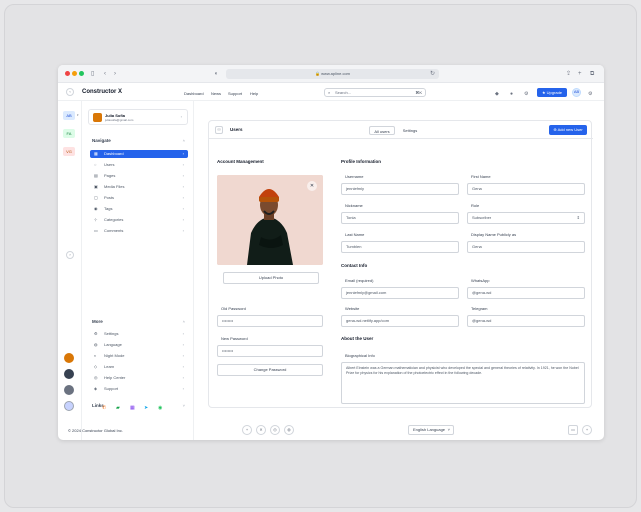 The image size is (641, 512). Describe the element at coordinates (410, 130) in the screenshot. I see `tab-settings: Settings` at that location.